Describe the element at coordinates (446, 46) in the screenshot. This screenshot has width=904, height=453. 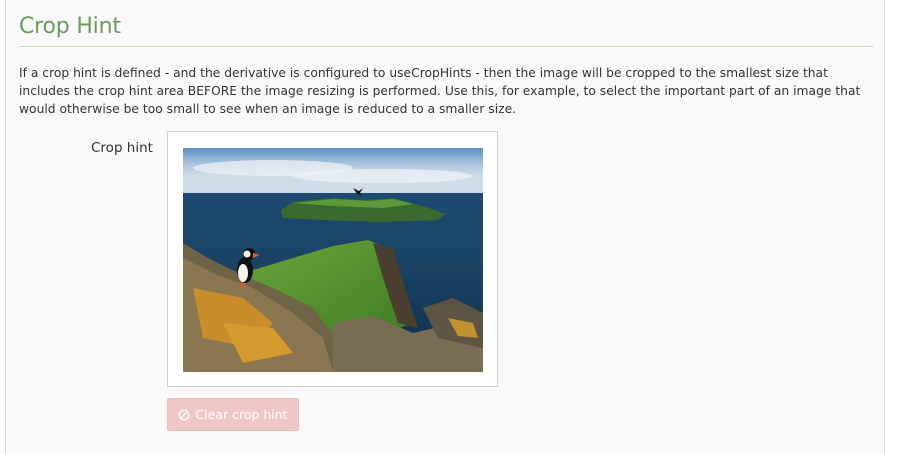
I see `title-divider` at that location.